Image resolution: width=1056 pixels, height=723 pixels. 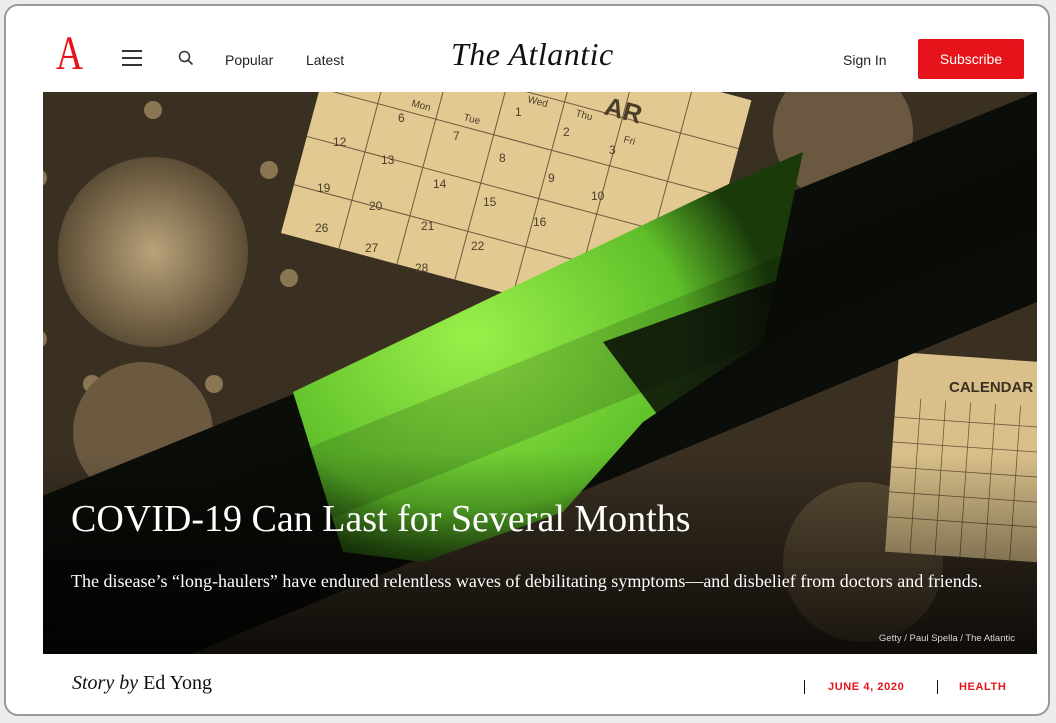 I want to click on atlantic-logo: A, so click(x=69, y=54).